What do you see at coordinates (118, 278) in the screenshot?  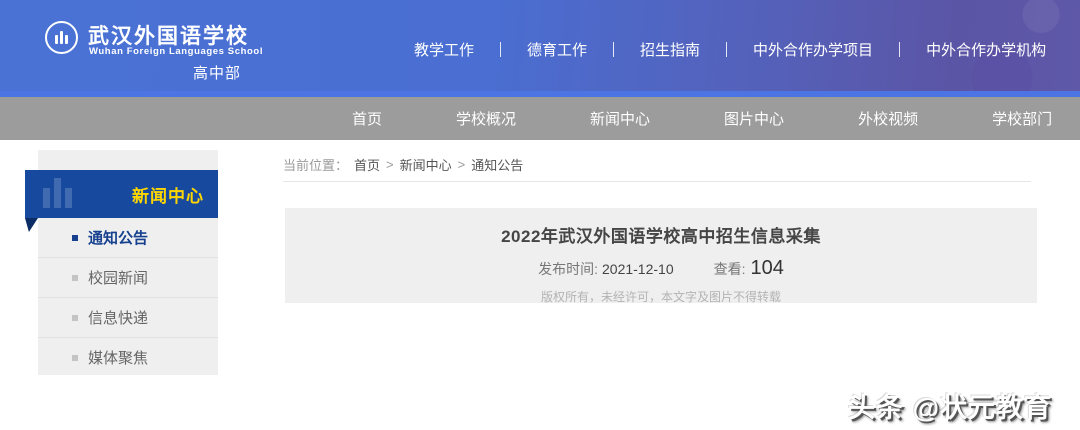 I see `sidebar-item-label: 校园新闻` at bounding box center [118, 278].